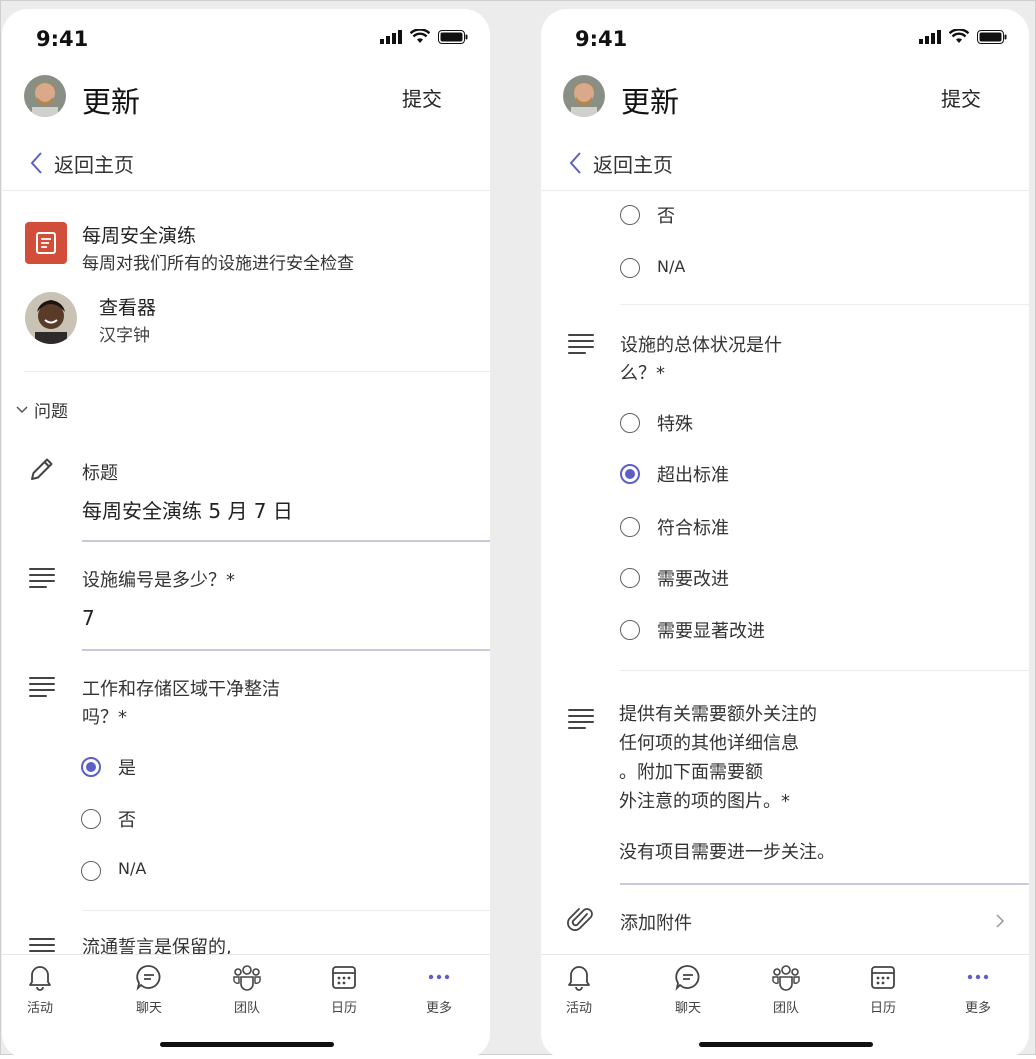 Image resolution: width=1036 pixels, height=1059 pixels. I want to click on task-app-icon, so click(46, 243).